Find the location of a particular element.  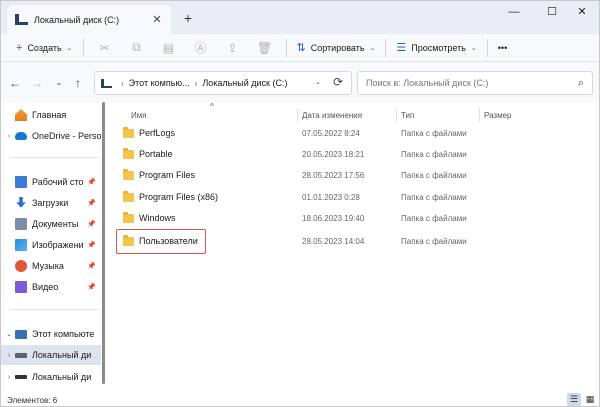

file-date: 18.06.2023 19:40 is located at coordinates (333, 218).